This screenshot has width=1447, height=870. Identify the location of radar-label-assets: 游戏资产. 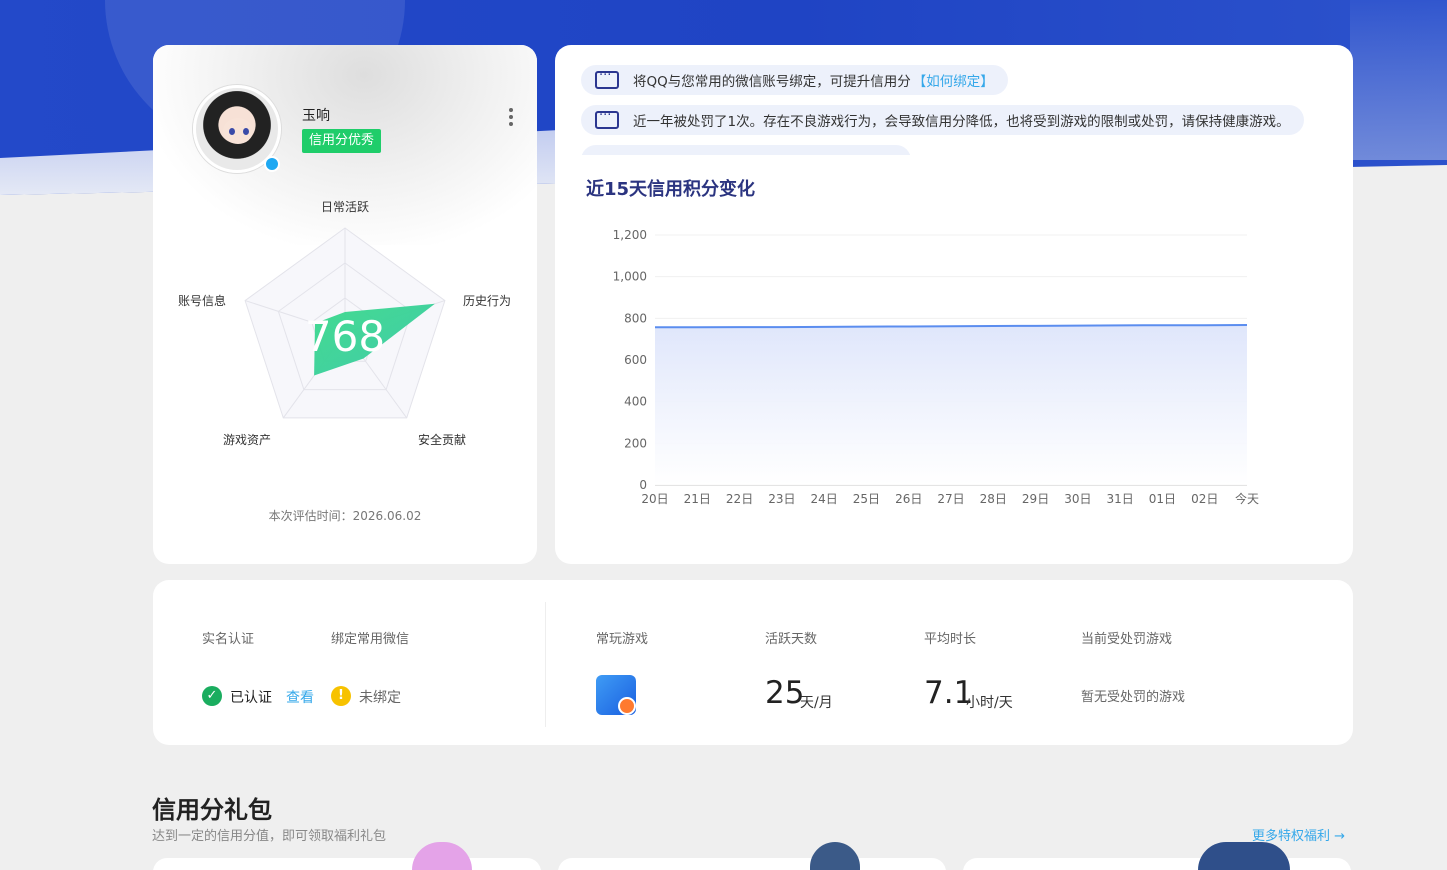
(247, 440).